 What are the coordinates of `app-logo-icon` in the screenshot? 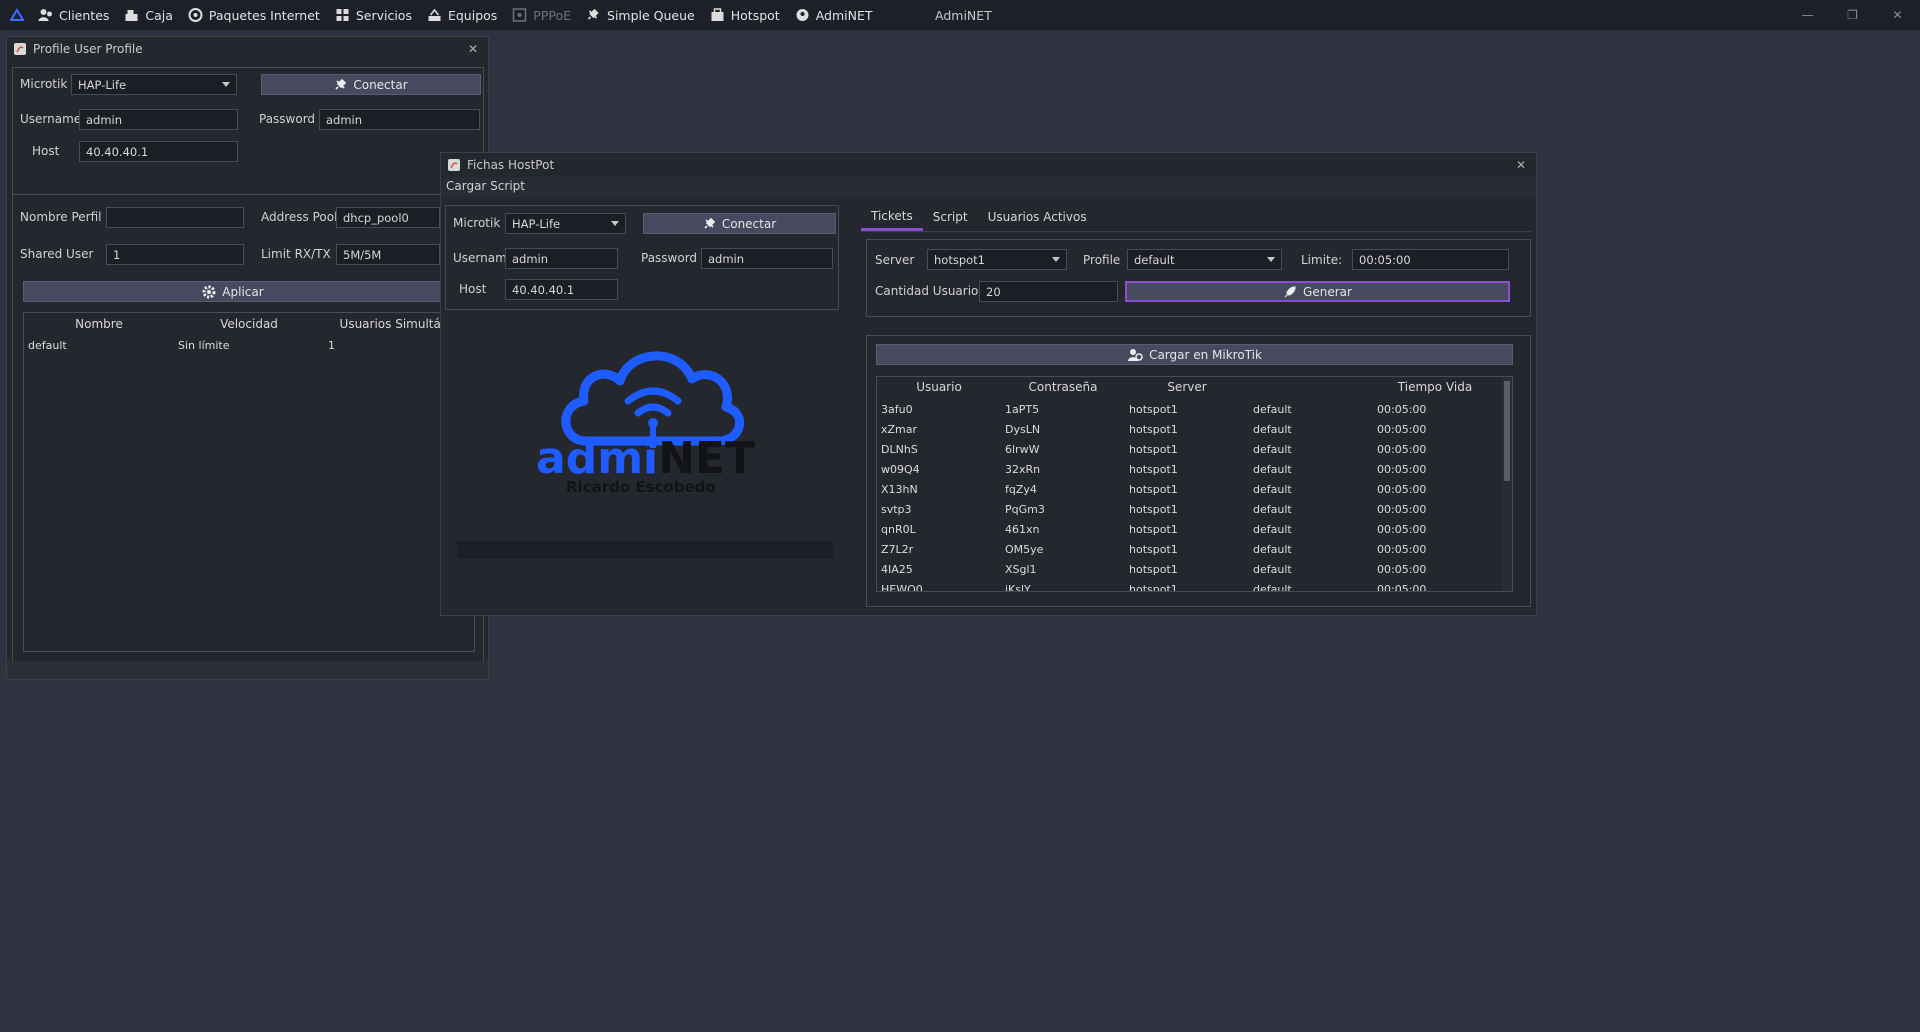 It's located at (17, 15).